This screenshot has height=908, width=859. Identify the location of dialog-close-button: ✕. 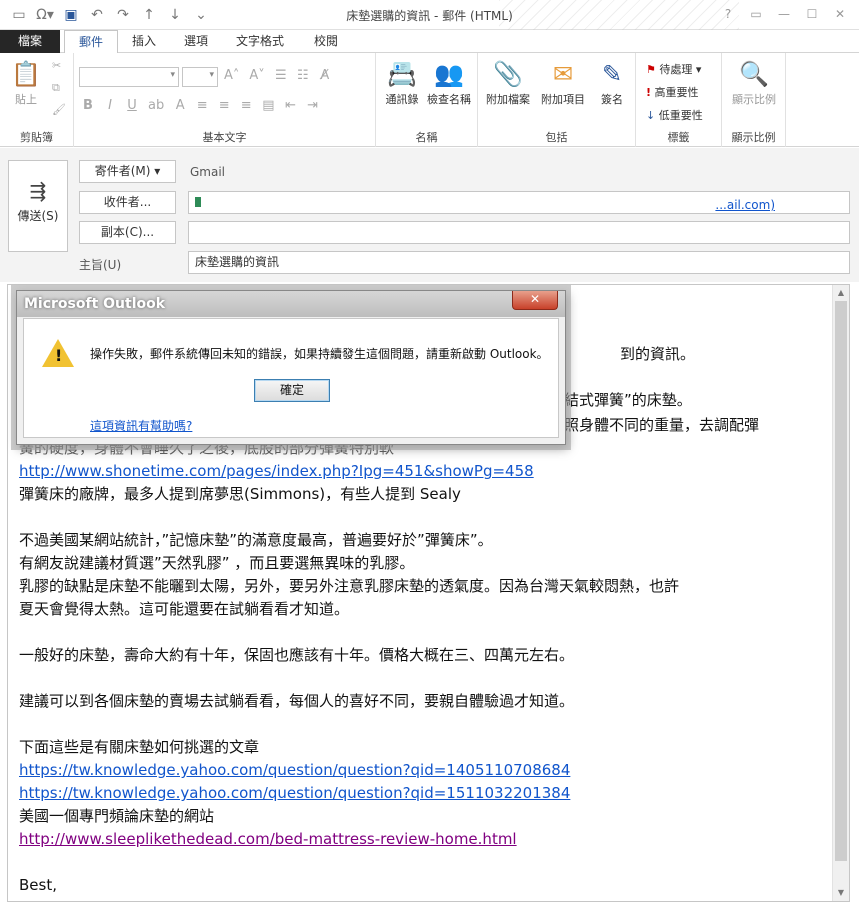
(535, 300).